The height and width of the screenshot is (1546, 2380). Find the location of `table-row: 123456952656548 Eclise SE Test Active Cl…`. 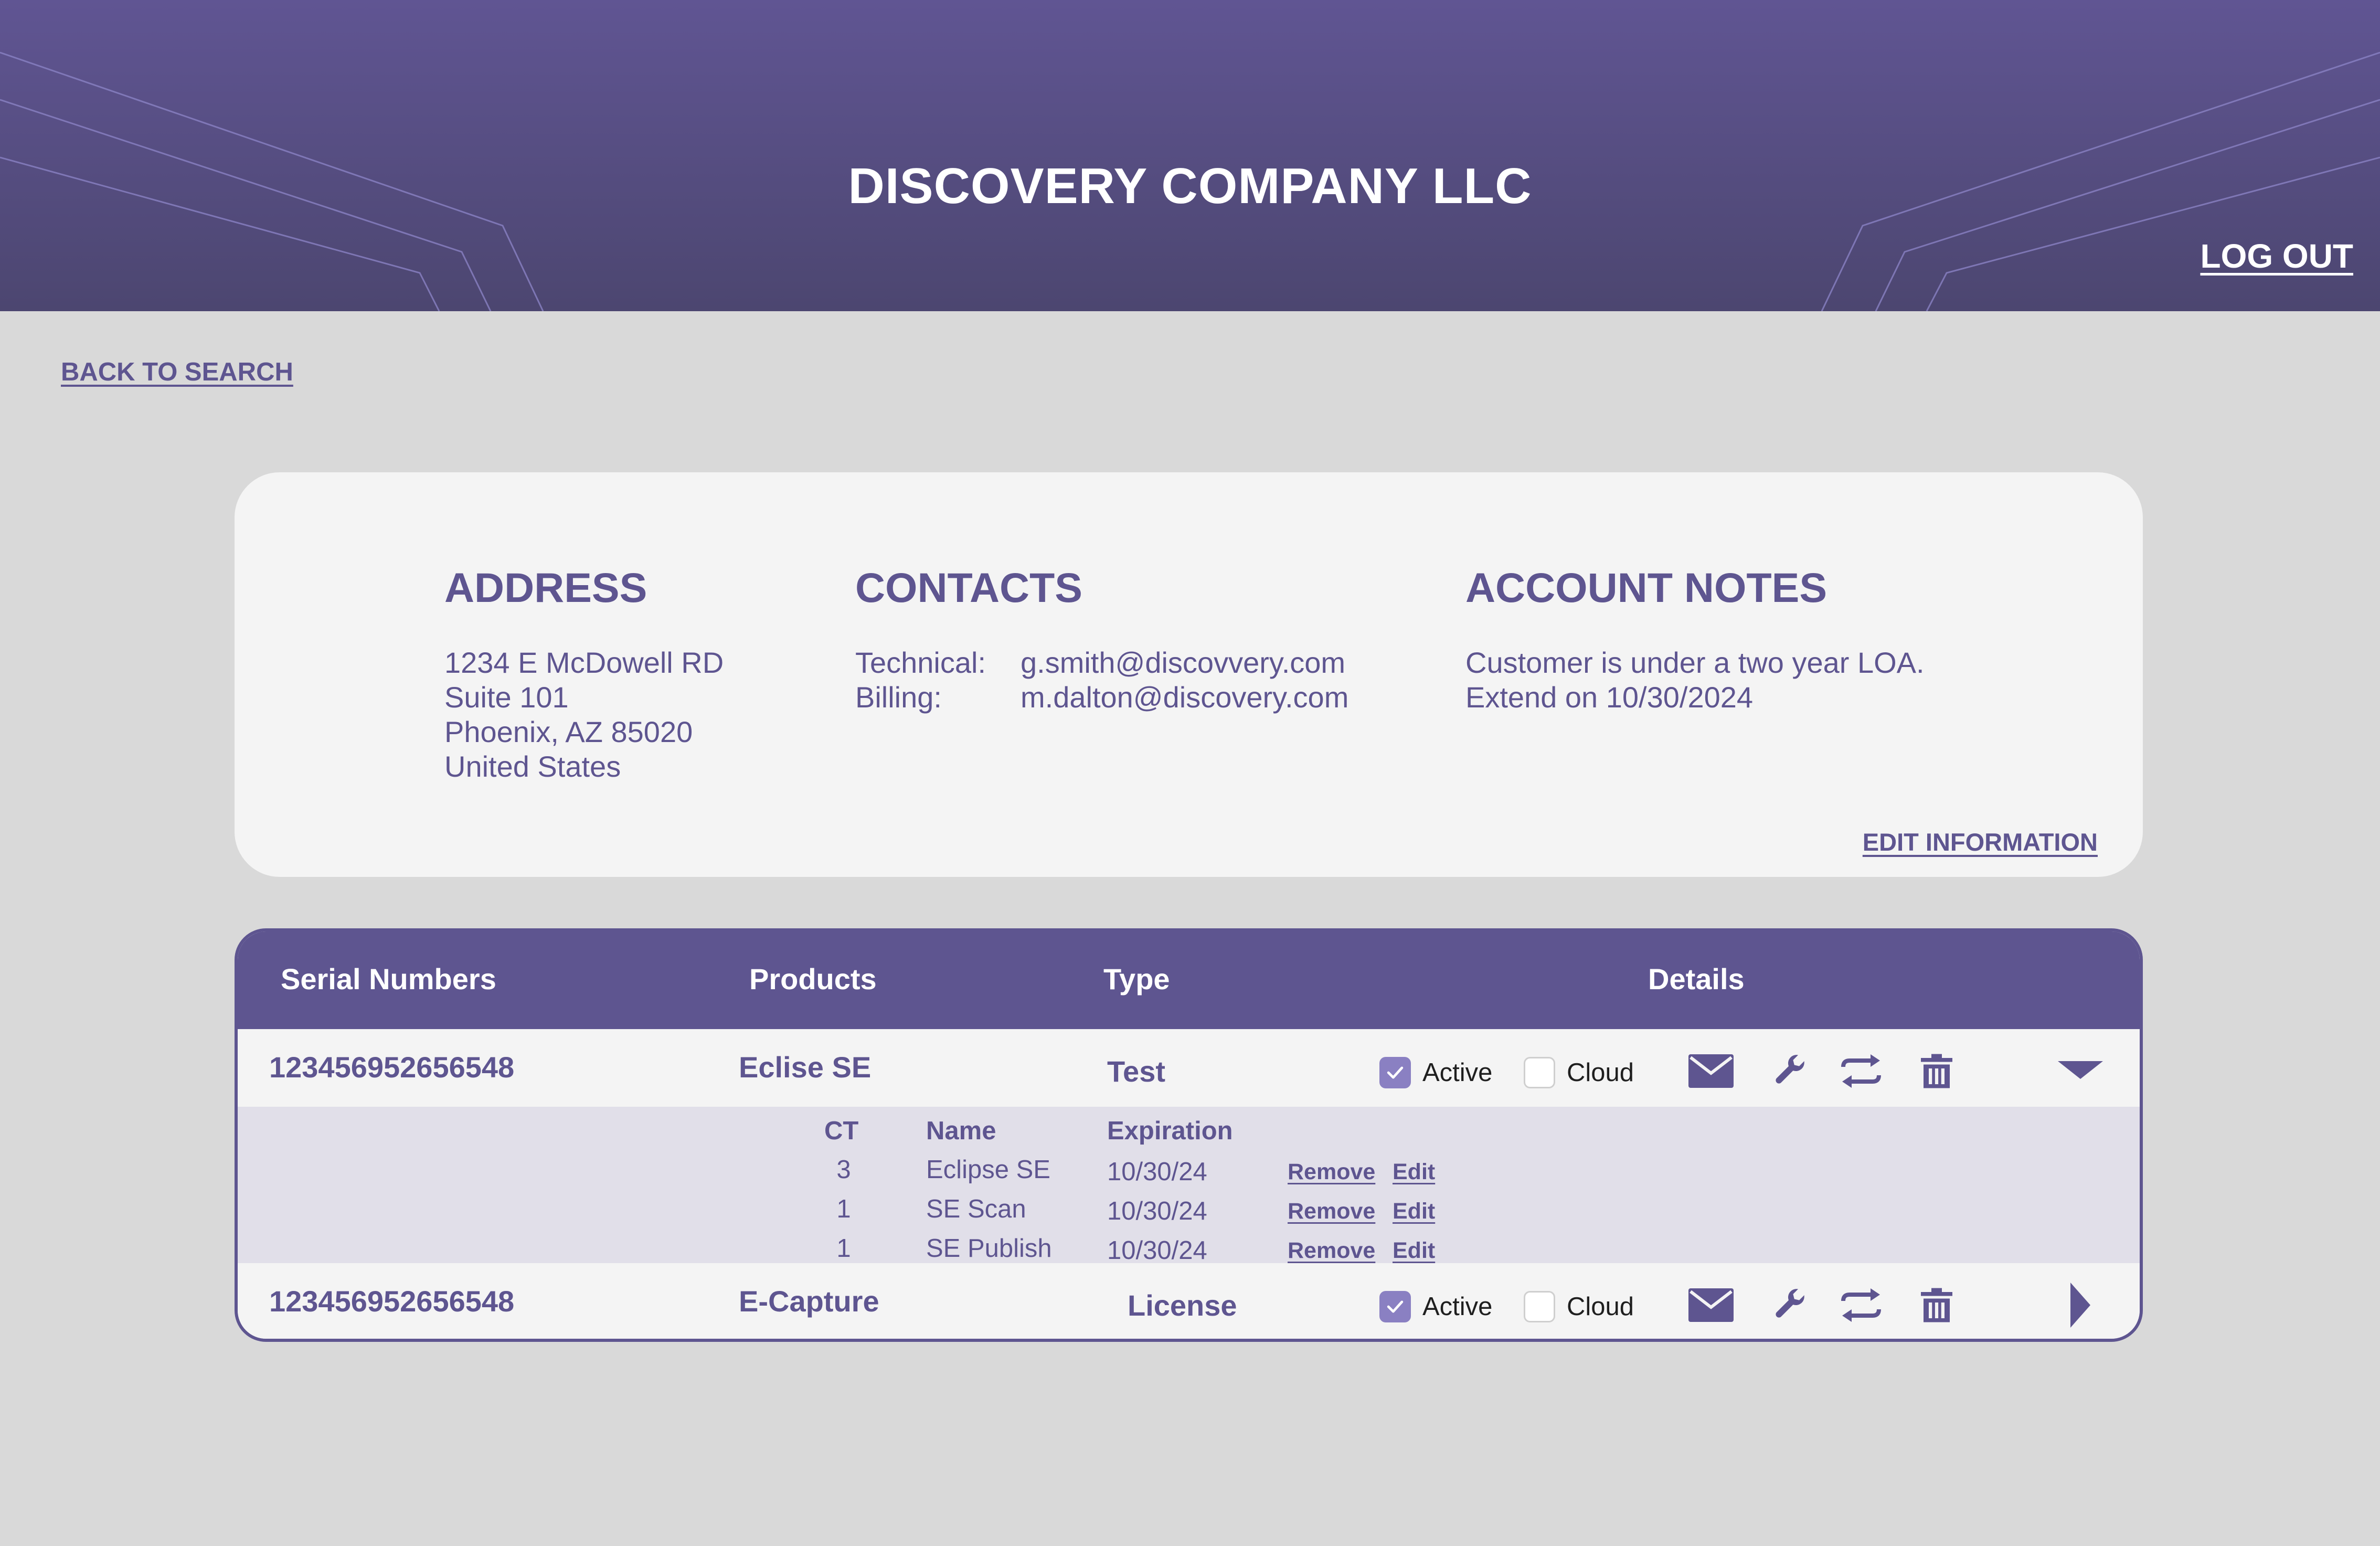

table-row: 123456952656548 Eclise SE Test Active Cl… is located at coordinates (1189, 1068).